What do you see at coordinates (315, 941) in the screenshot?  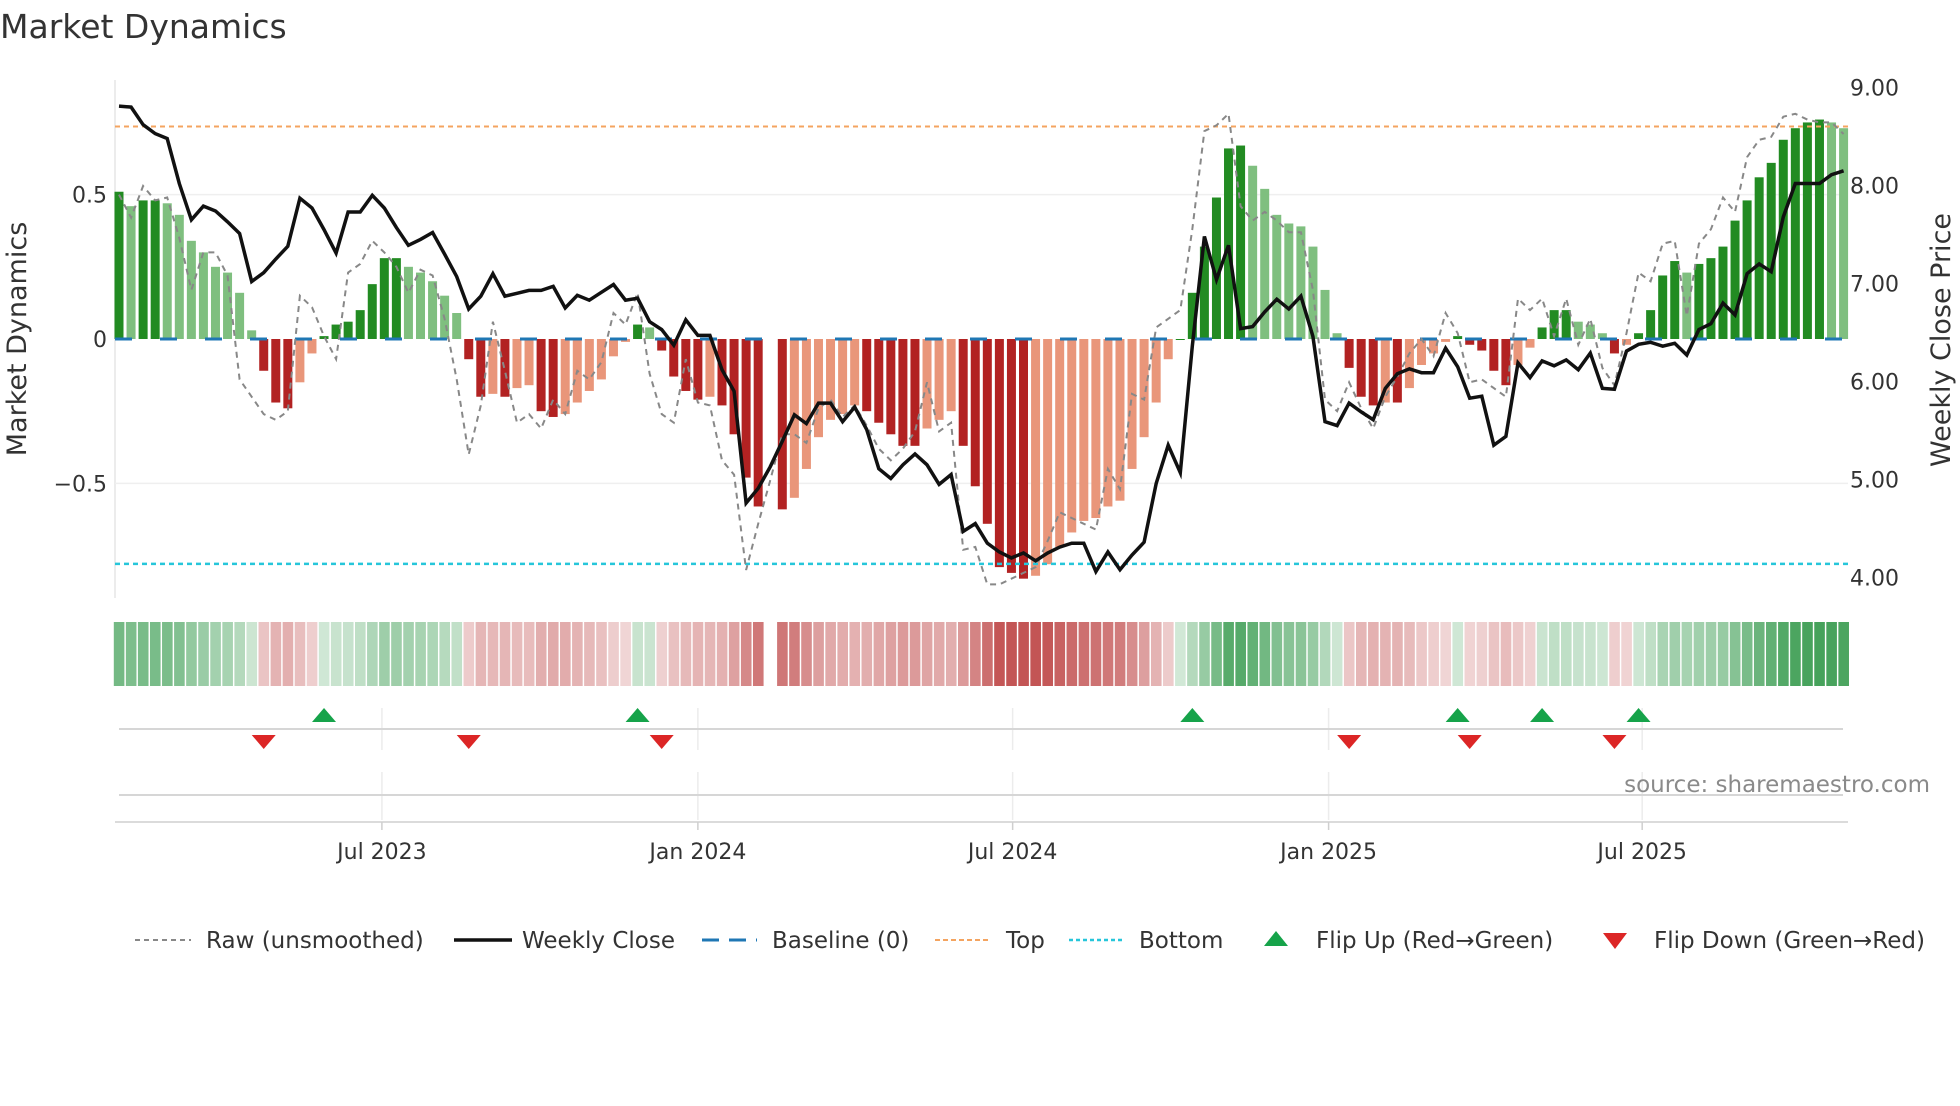 I see `legend-raw-label: Raw (unsmoothed)` at bounding box center [315, 941].